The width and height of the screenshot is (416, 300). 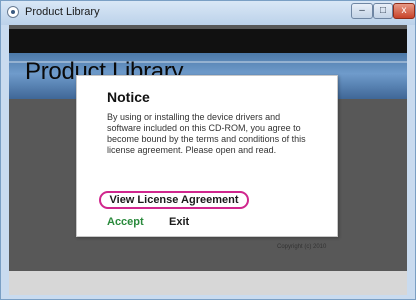 What do you see at coordinates (302, 247) in the screenshot?
I see `copyright-text: Copyright (c) 2010` at bounding box center [302, 247].